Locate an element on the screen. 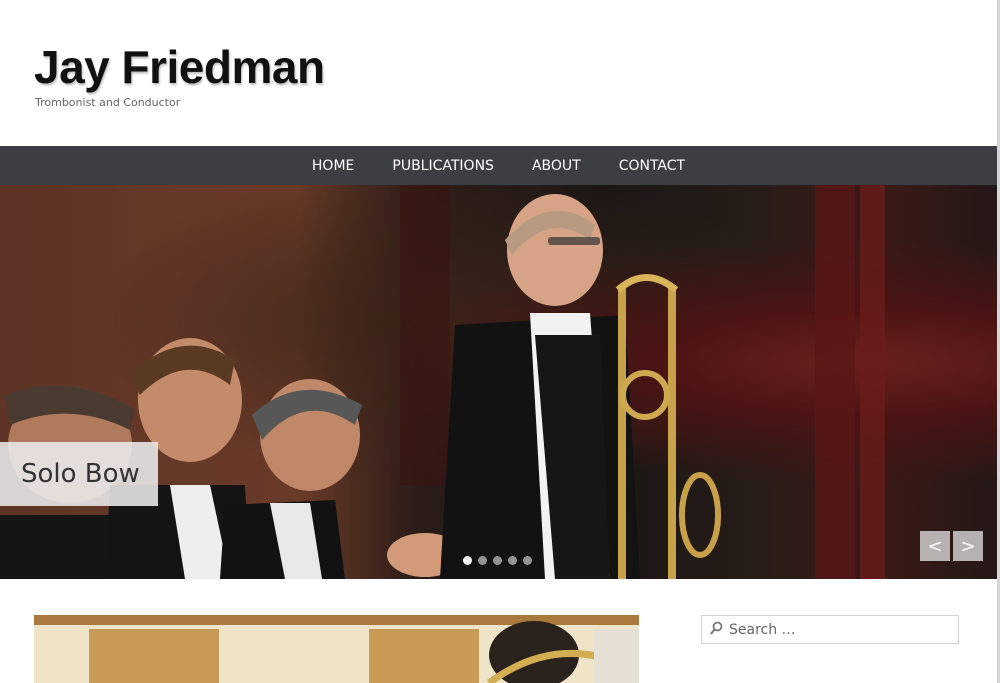  site-title: Jay Friedman is located at coordinates (179, 67).